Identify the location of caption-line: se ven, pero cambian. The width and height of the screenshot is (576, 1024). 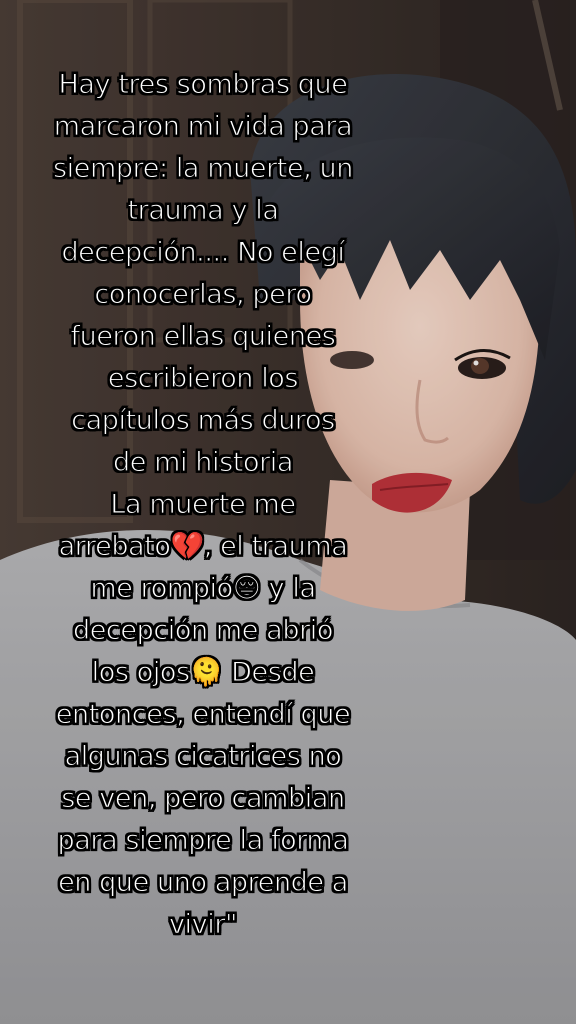
(203, 799).